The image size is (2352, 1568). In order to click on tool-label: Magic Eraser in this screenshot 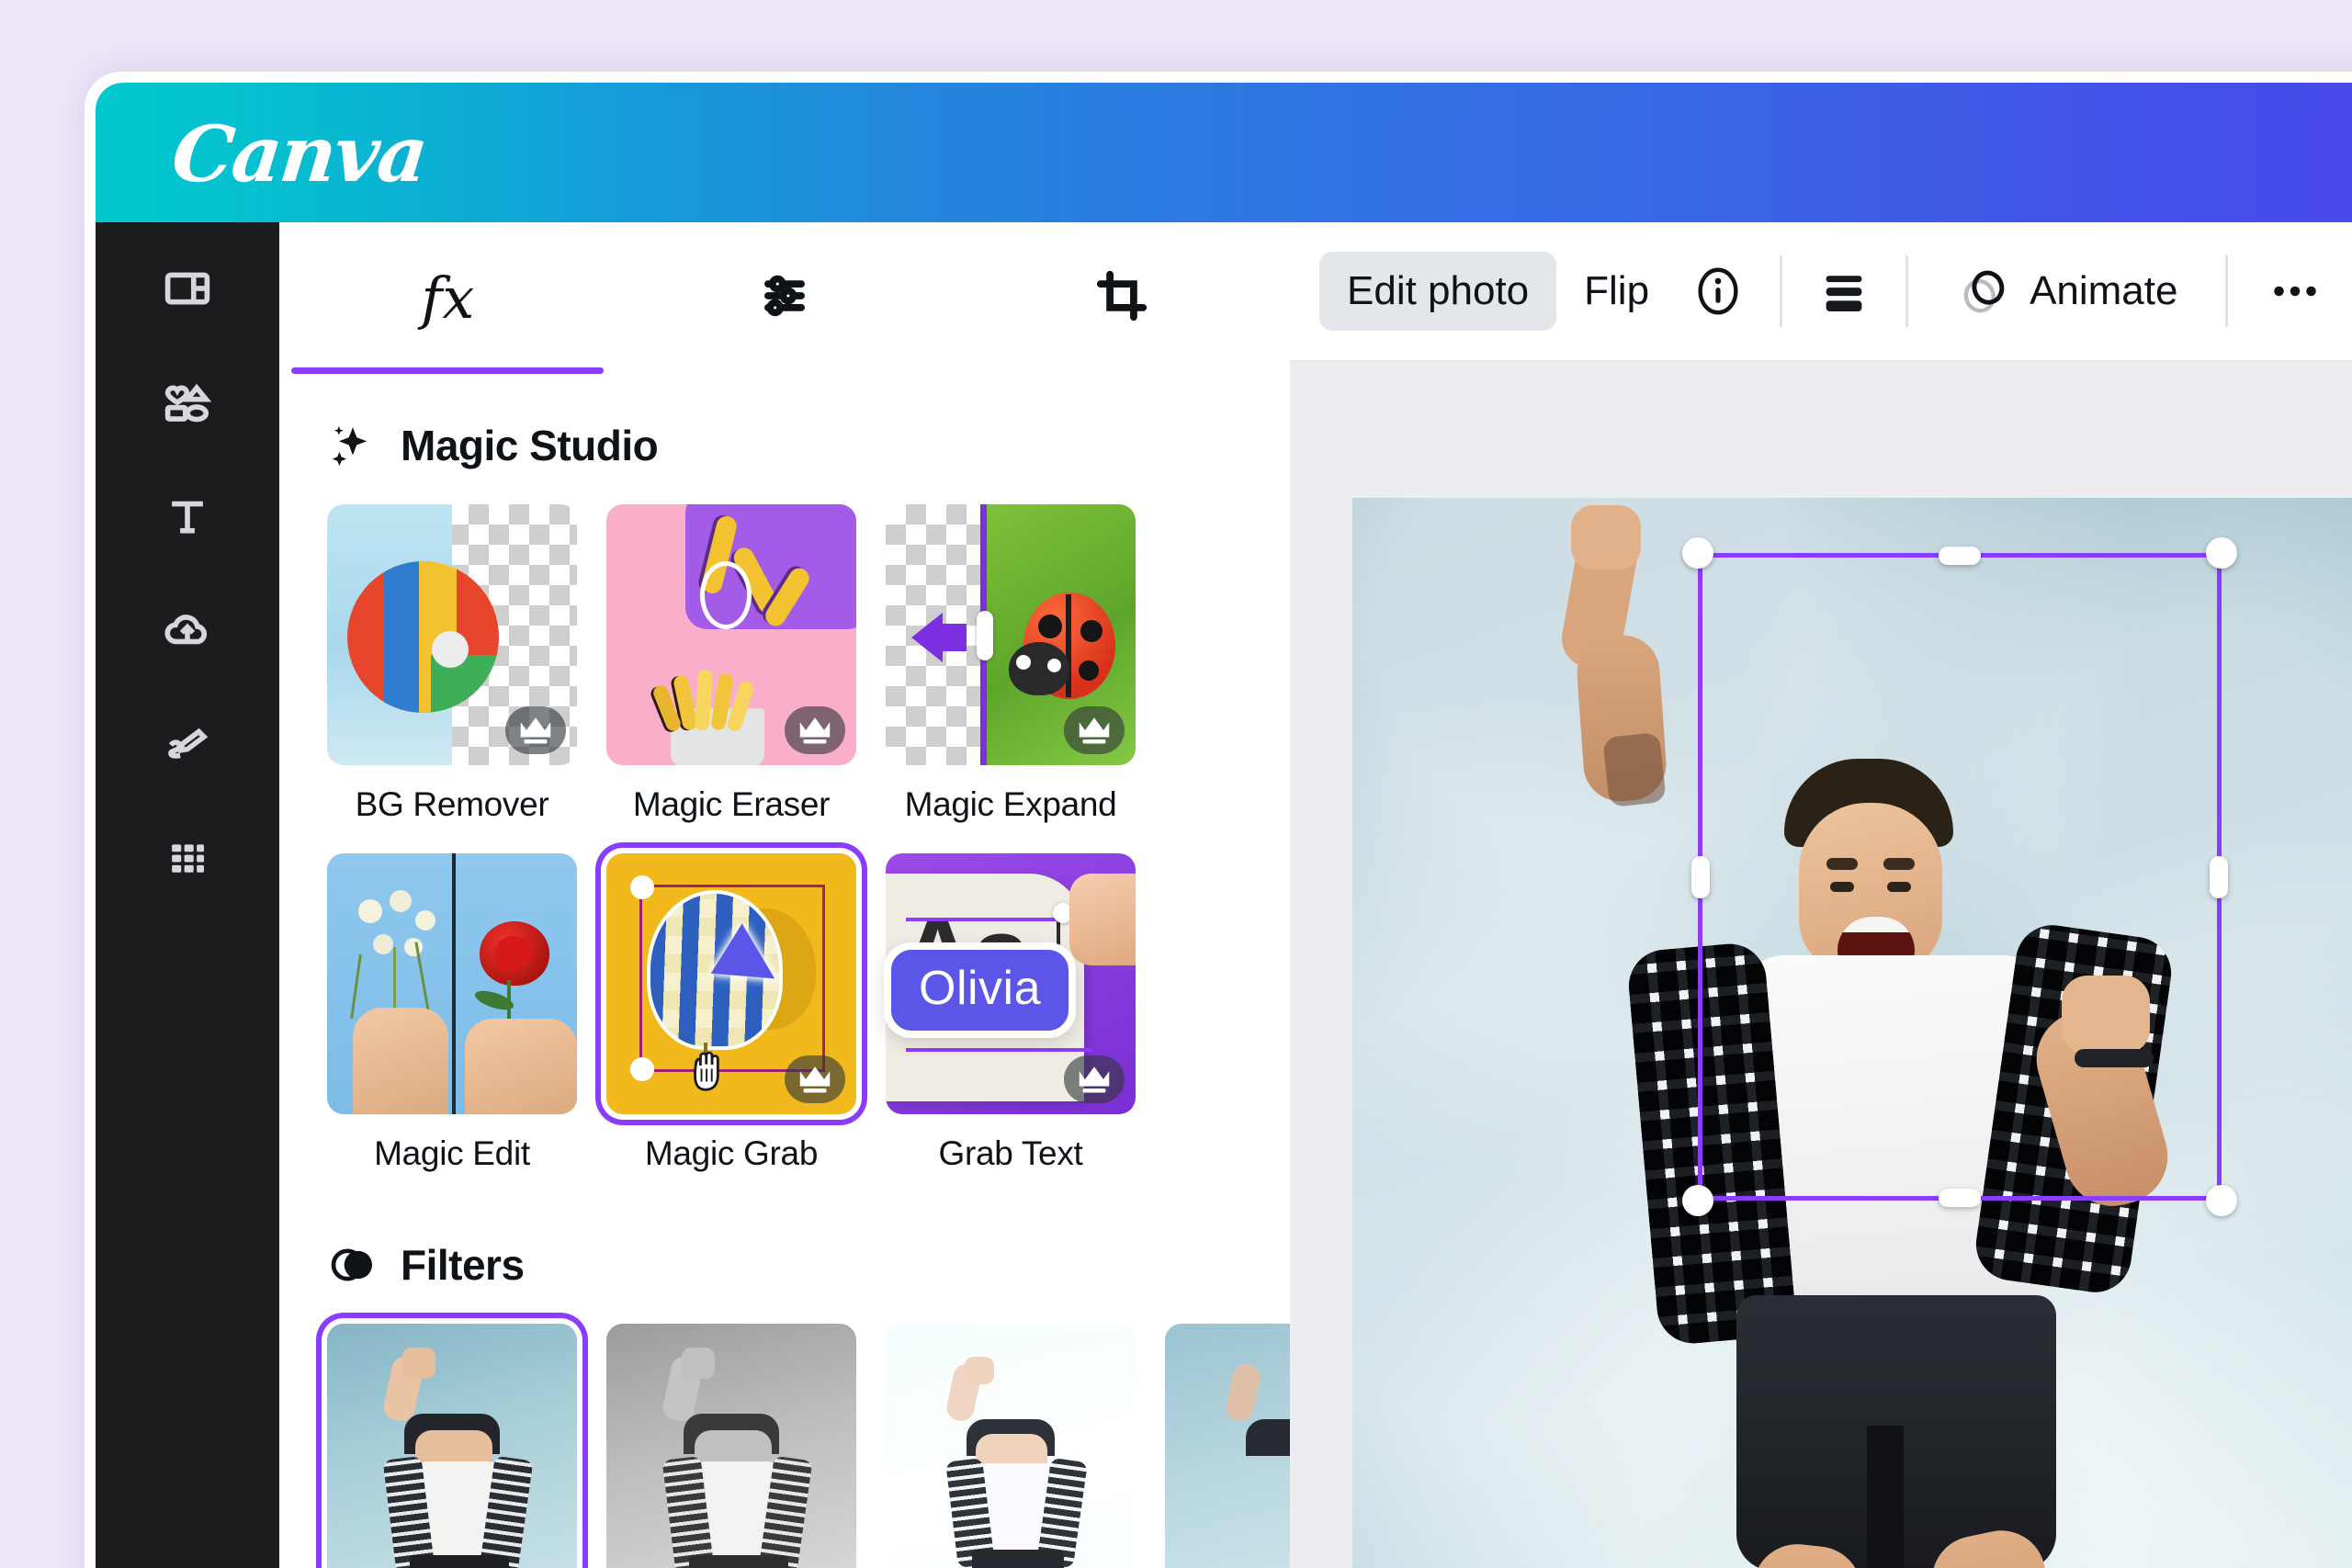, I will do `click(731, 804)`.